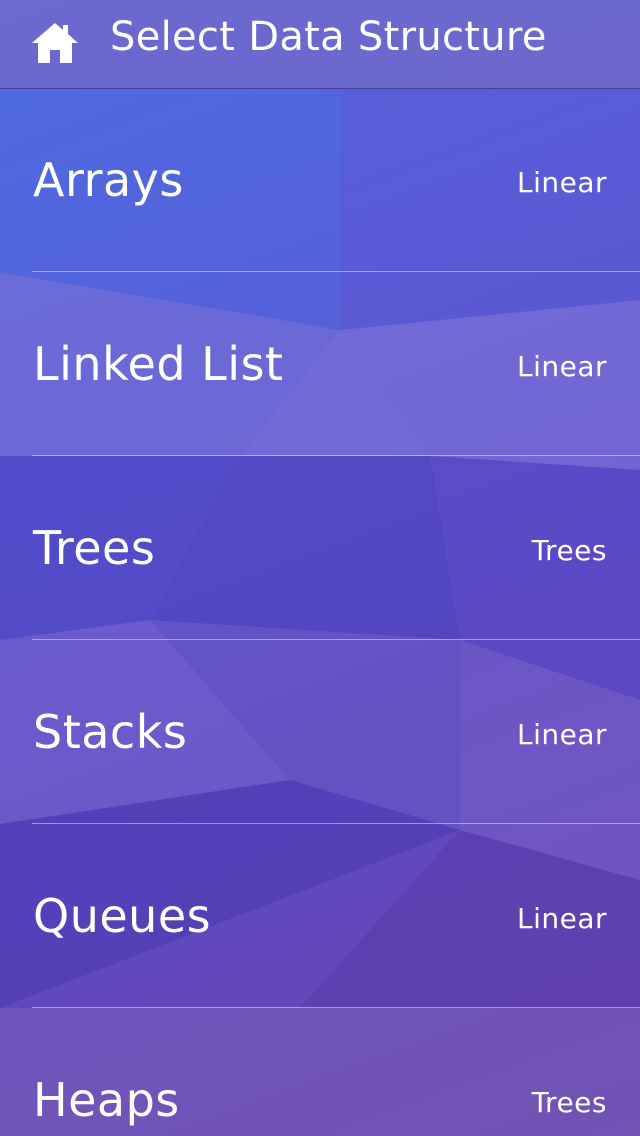  I want to click on navigation-bar: Select Data Structure, so click(320, 44).